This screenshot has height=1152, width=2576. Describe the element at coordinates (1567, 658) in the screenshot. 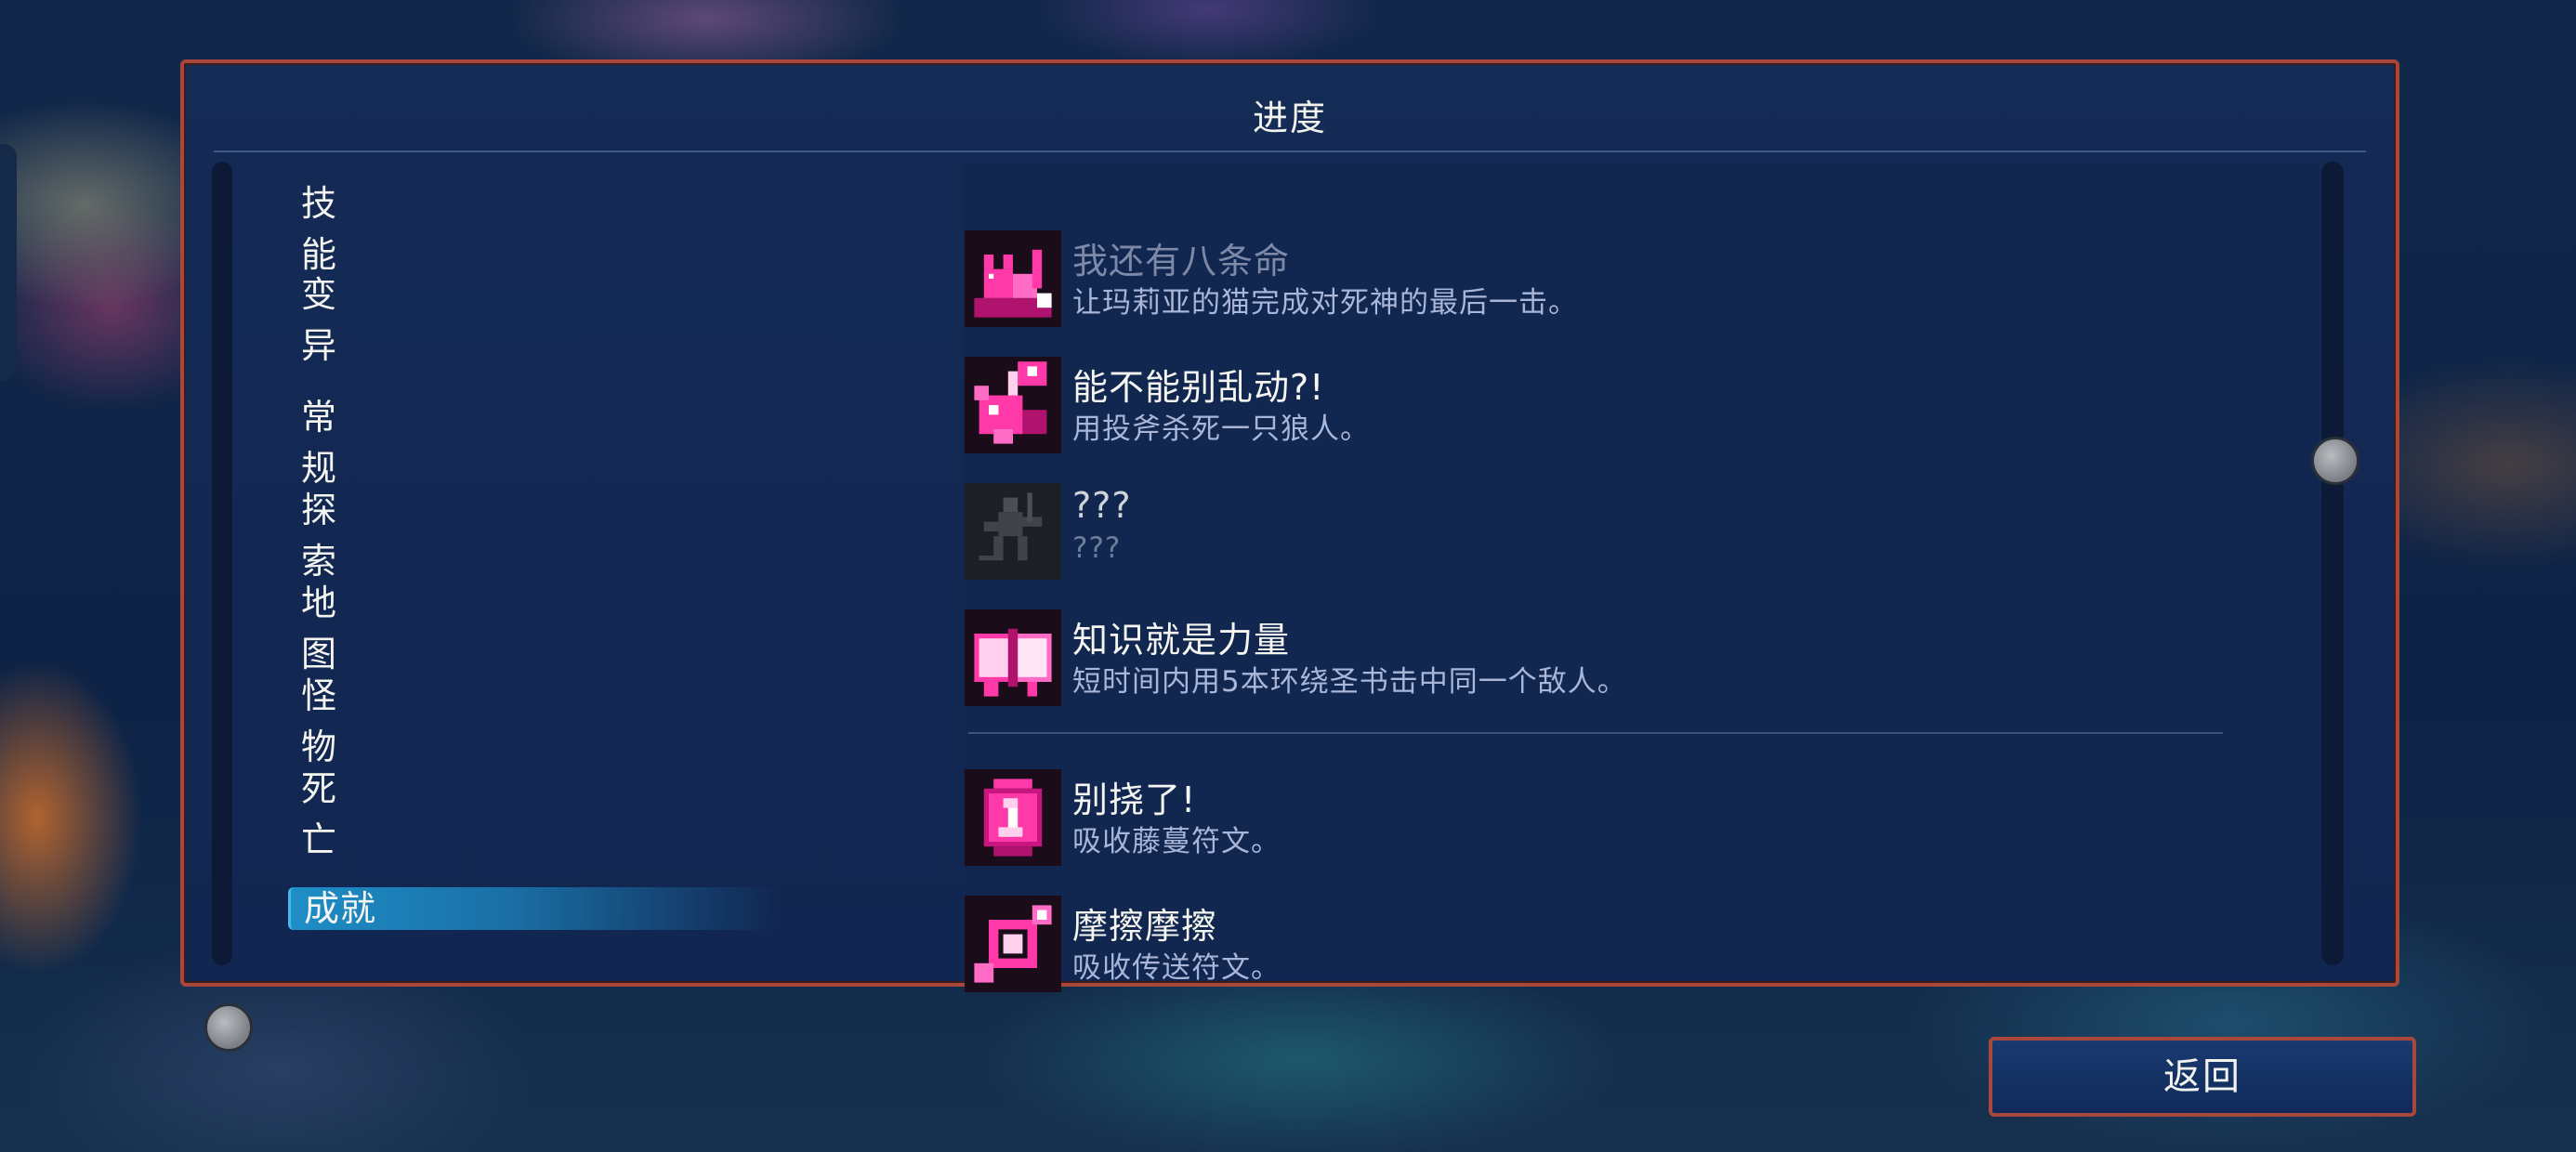

I see `achievement-row: 知识就是力量 短时间内用5本环绕圣书击中同一个敌人。` at that location.